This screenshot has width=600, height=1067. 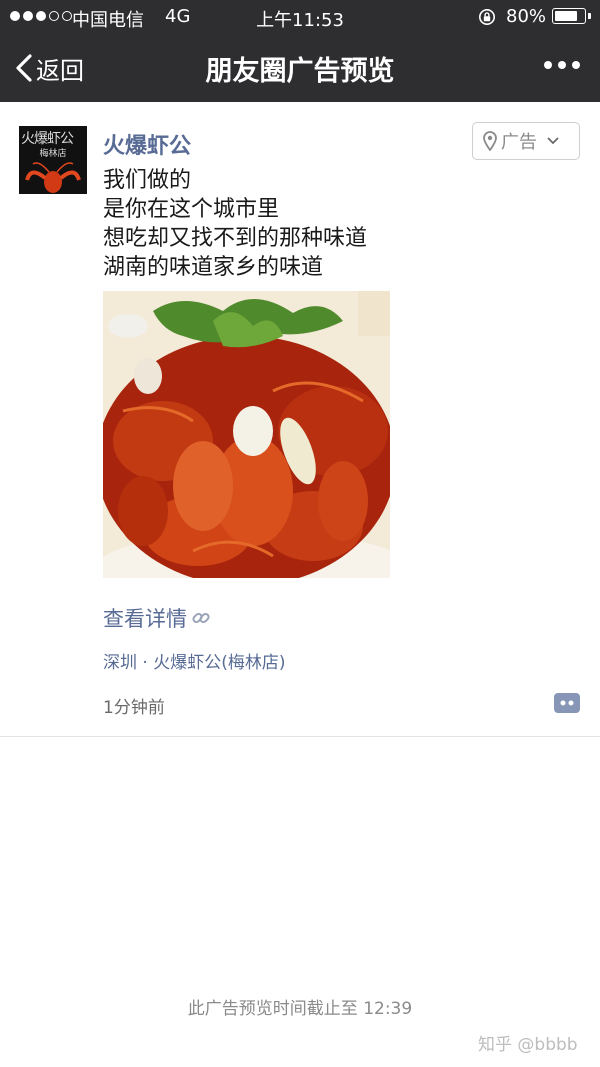 I want to click on crayfish-photo, so click(x=246, y=434).